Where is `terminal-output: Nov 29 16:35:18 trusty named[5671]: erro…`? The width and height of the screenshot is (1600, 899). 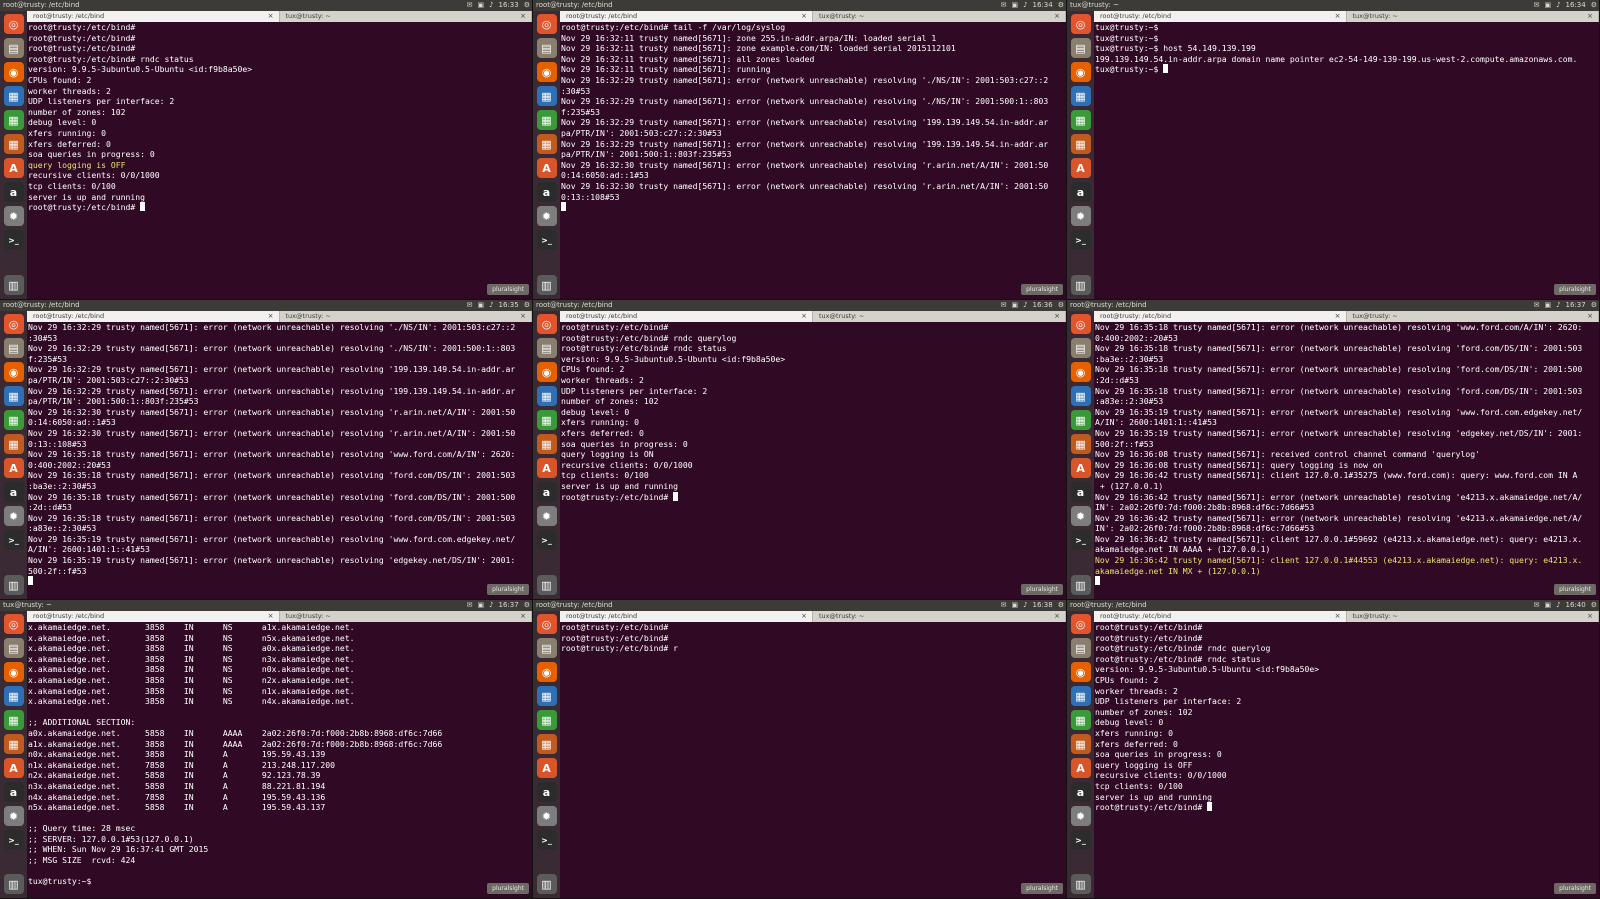
terminal-output: Nov 29 16:35:18 trusty named[5671]: erro… is located at coordinates (1346, 460).